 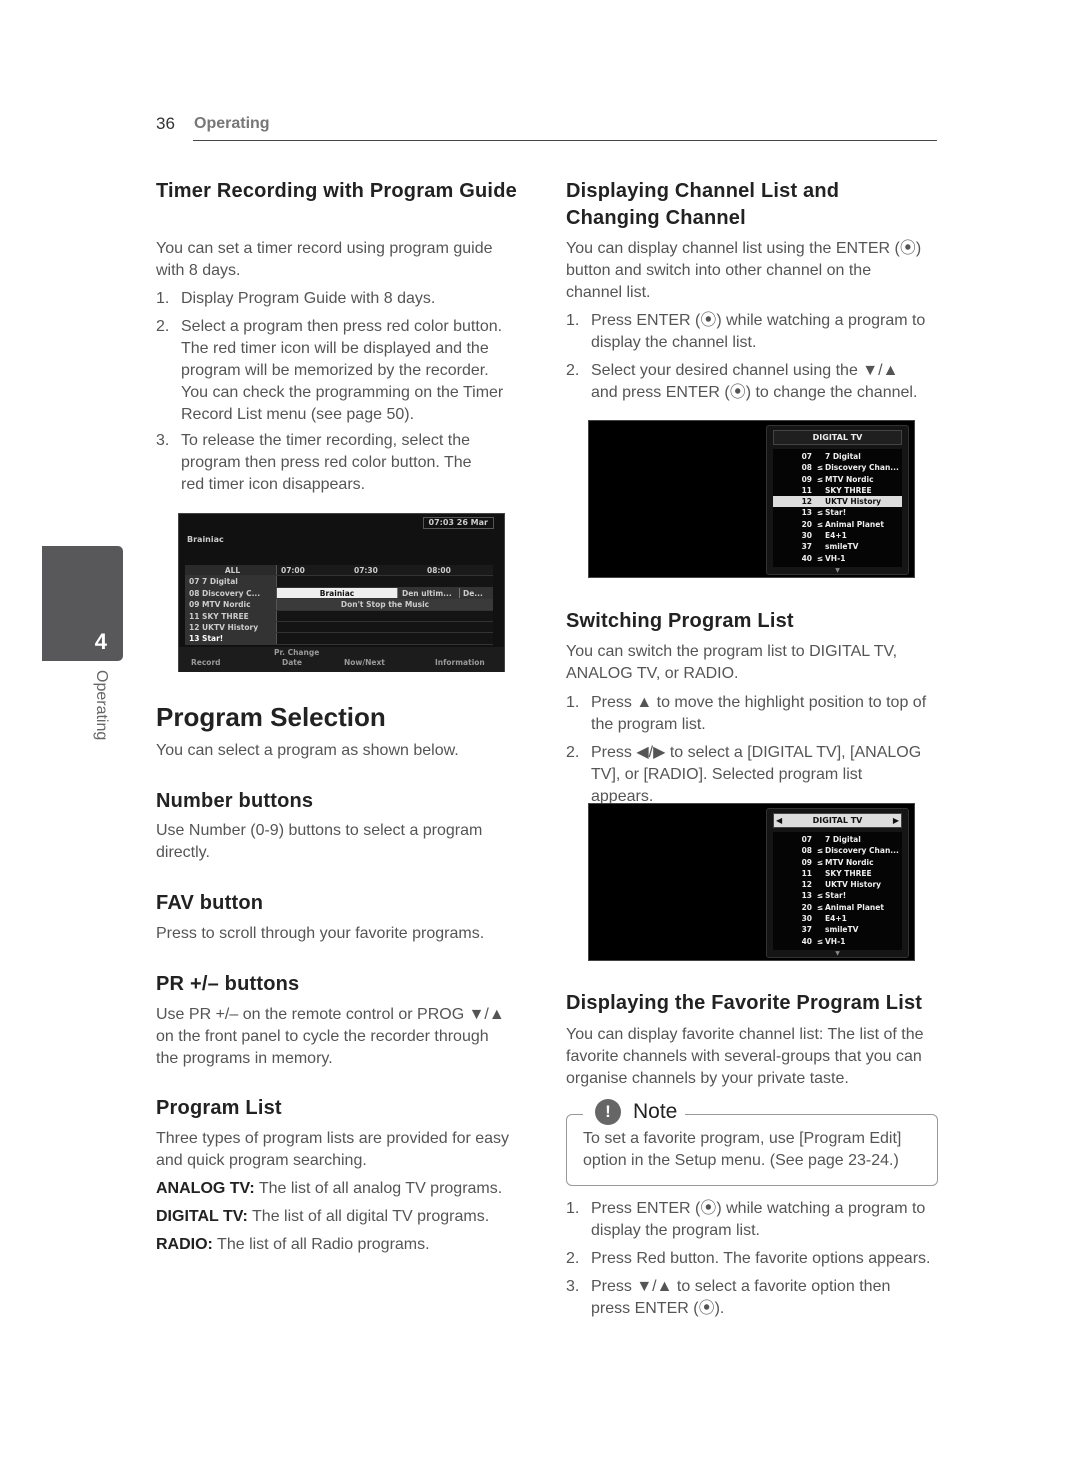 What do you see at coordinates (231, 615) in the screenshot?
I see `guide-channel: 11 SKY THREE` at bounding box center [231, 615].